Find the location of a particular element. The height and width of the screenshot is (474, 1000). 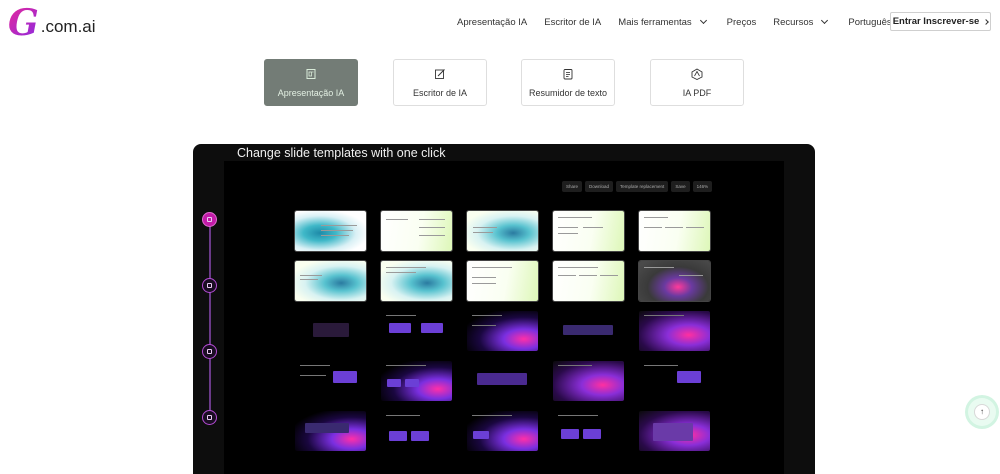

demo-title: Change slide templates with one click is located at coordinates (341, 153).